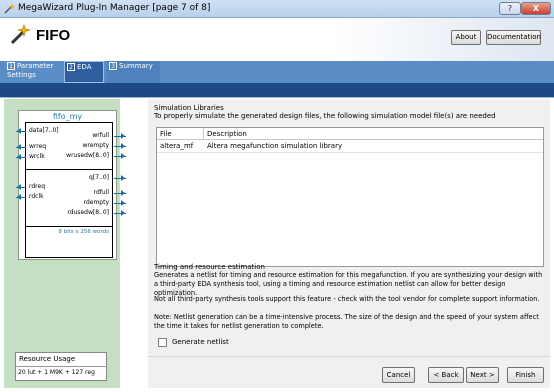 This screenshot has height=392, width=554. I want to click on timing-estimation-title: Timing and resource estimation, so click(209, 267).